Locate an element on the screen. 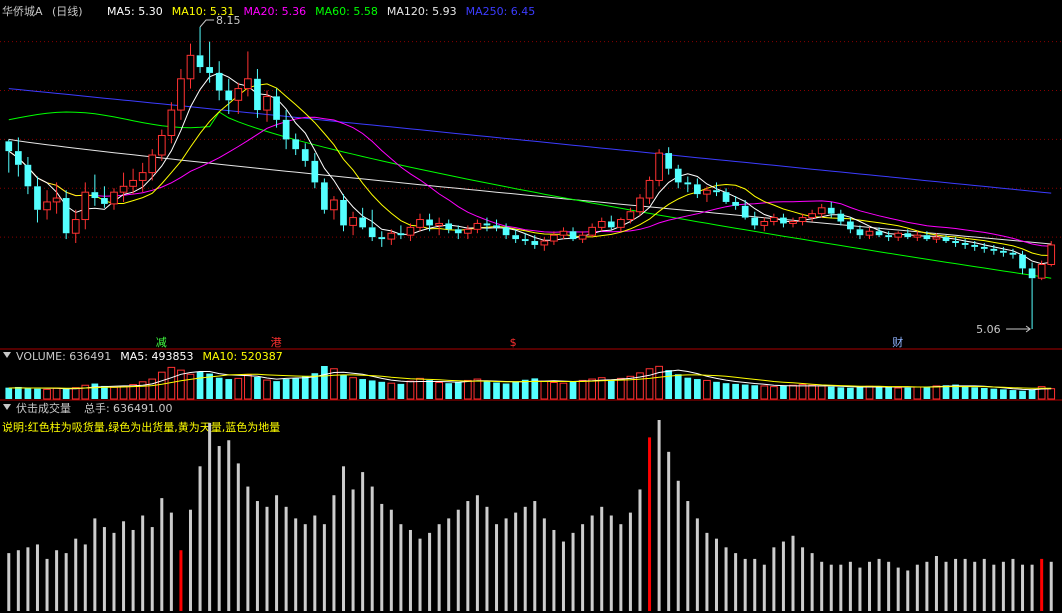 This screenshot has width=1062, height=613. event-marker-3: 财 is located at coordinates (897, 342).